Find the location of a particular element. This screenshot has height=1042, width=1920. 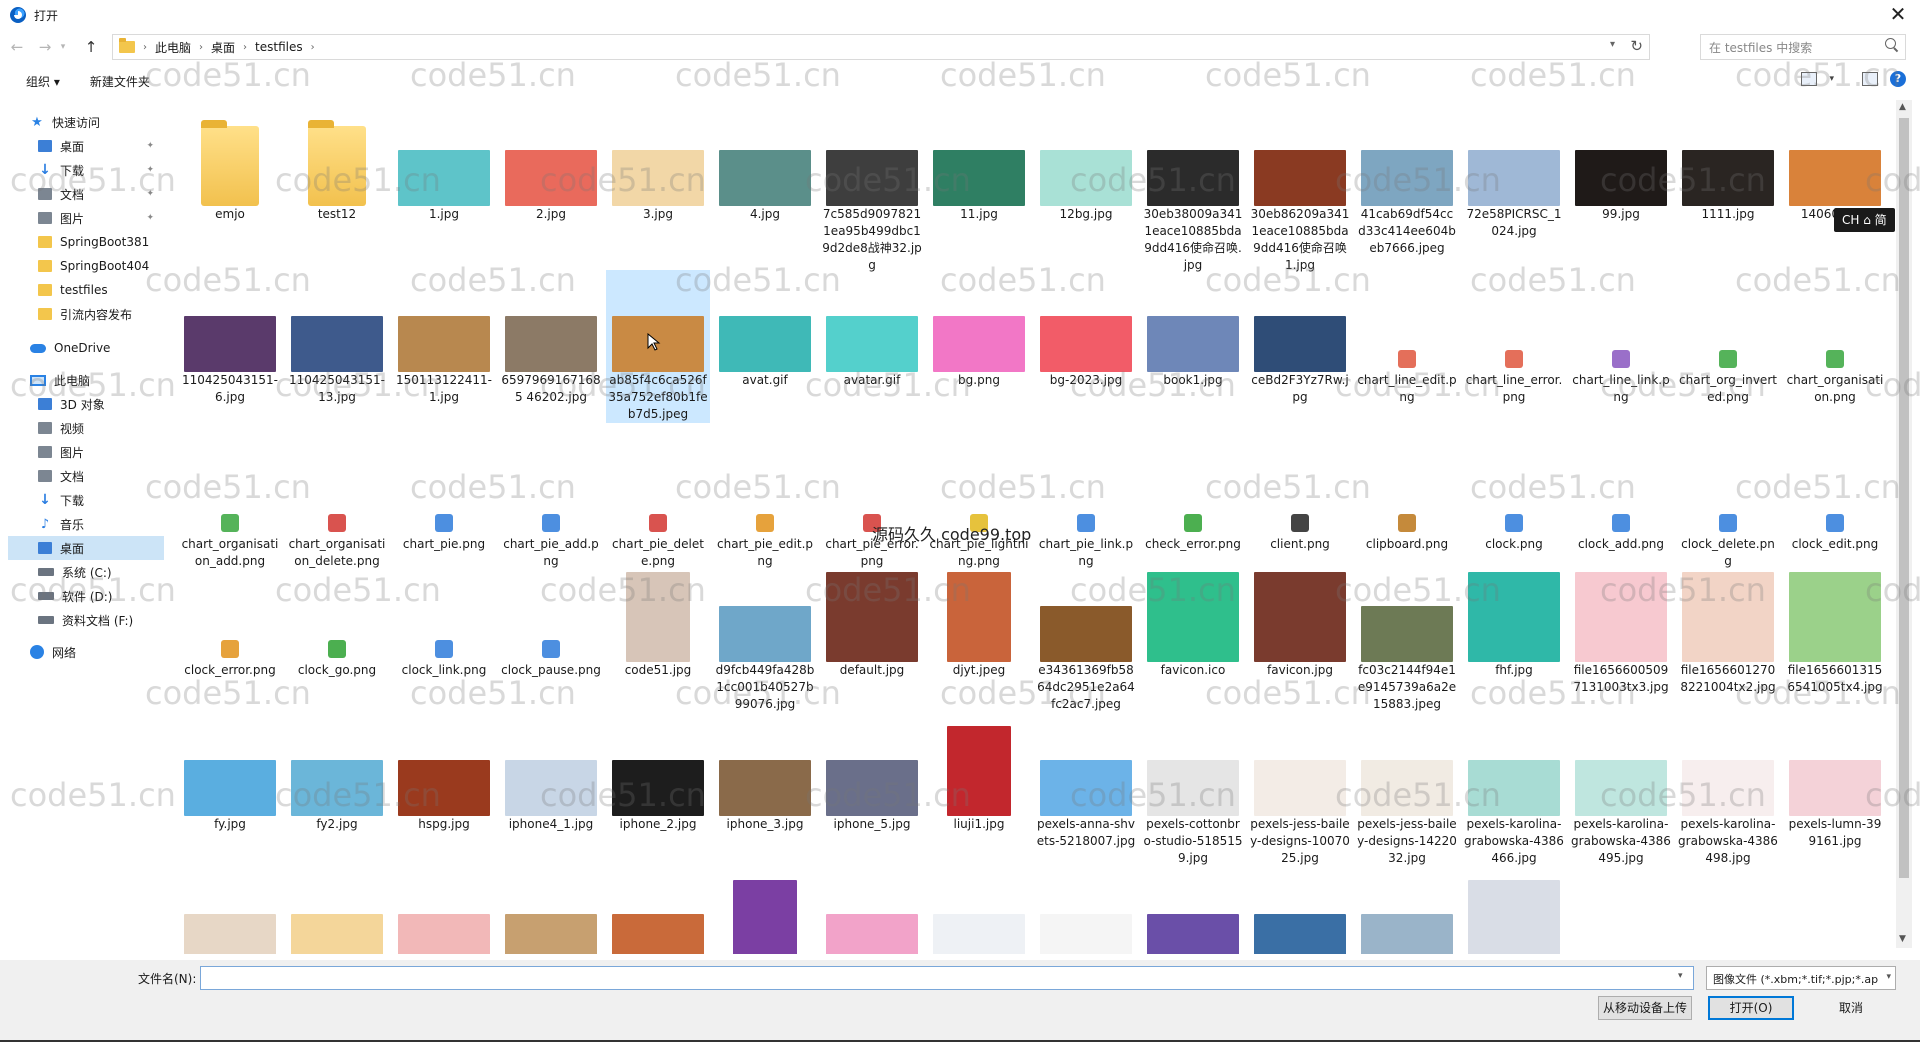

search-icon is located at coordinates (1892, 45).